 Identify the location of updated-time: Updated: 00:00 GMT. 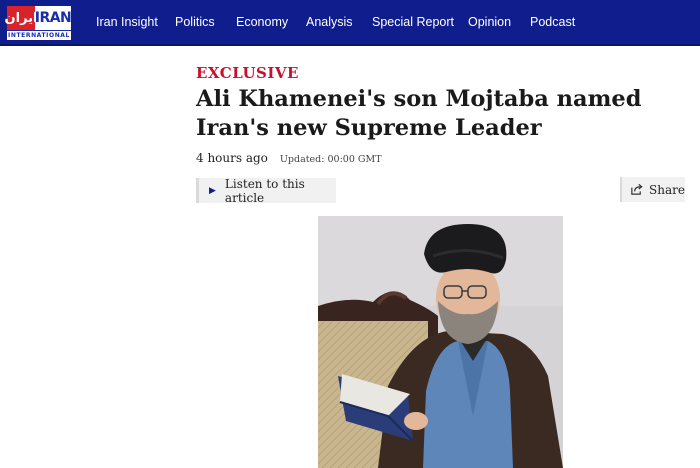
(330, 159).